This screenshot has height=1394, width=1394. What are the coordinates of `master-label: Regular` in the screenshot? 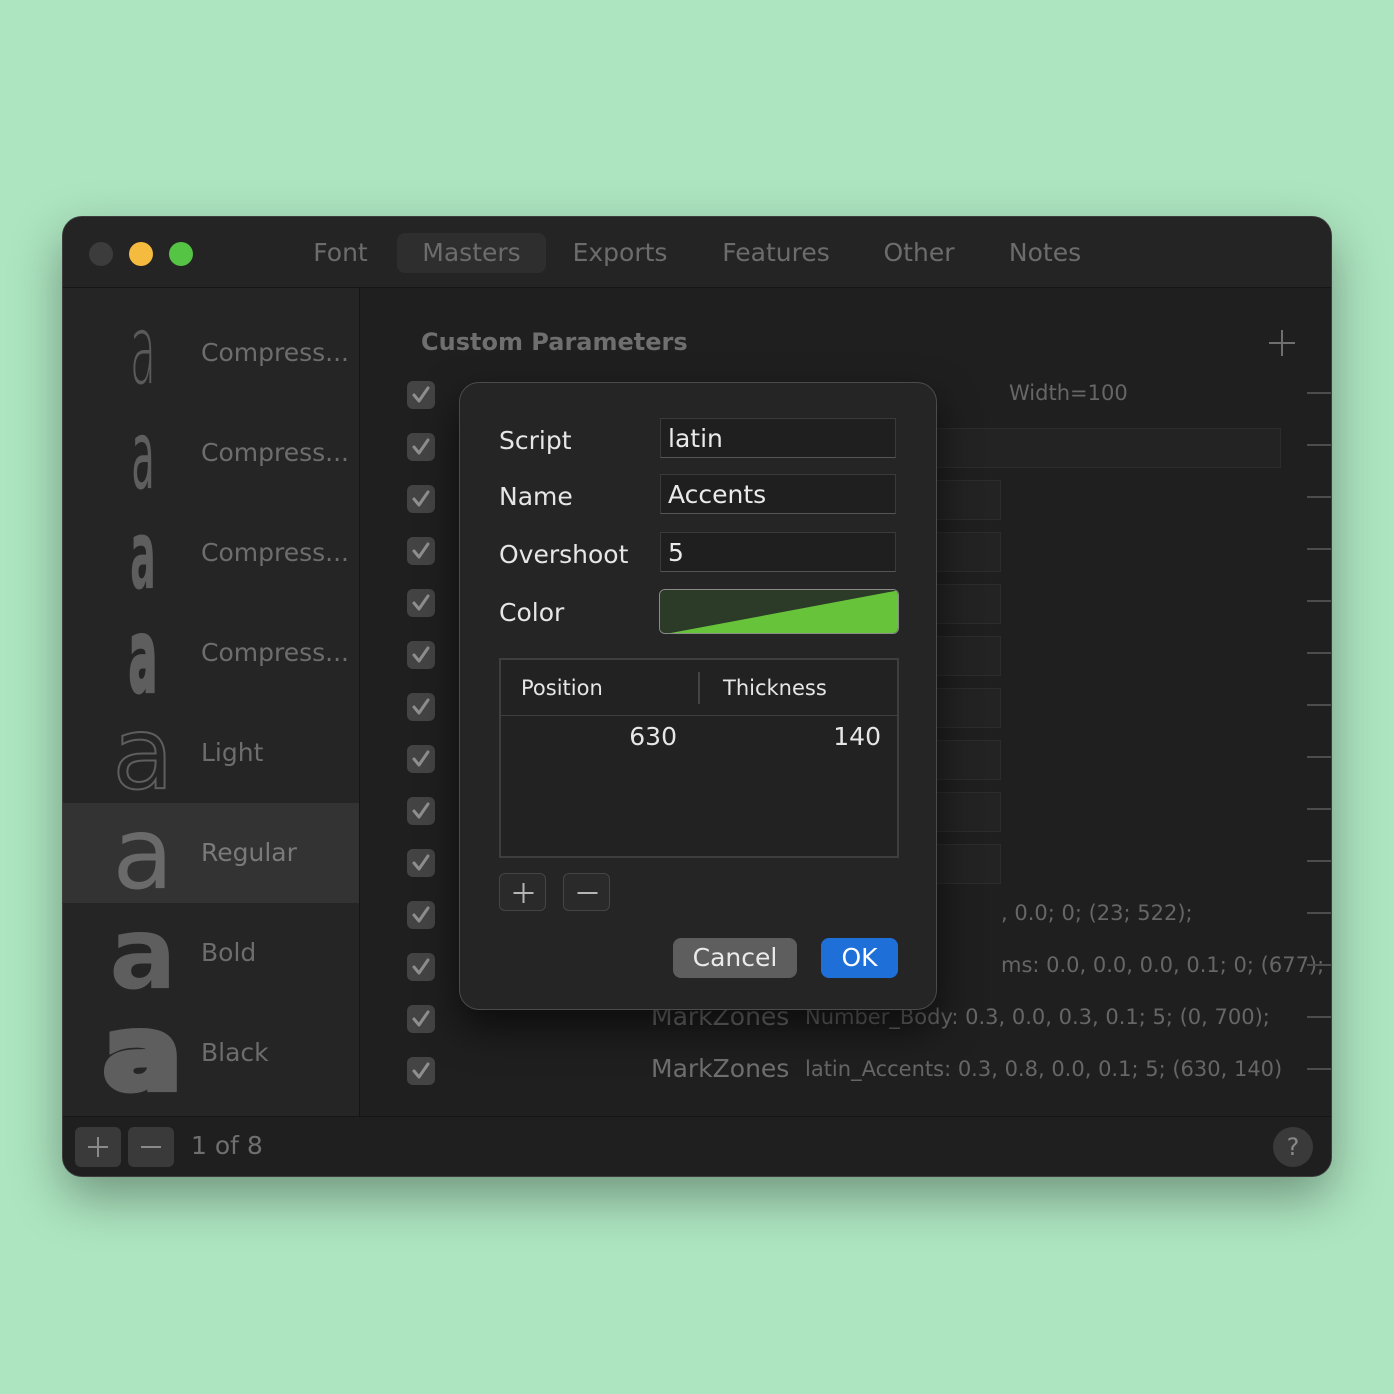 It's located at (249, 852).